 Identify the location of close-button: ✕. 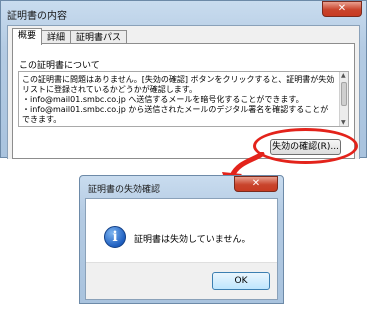
(342, 9).